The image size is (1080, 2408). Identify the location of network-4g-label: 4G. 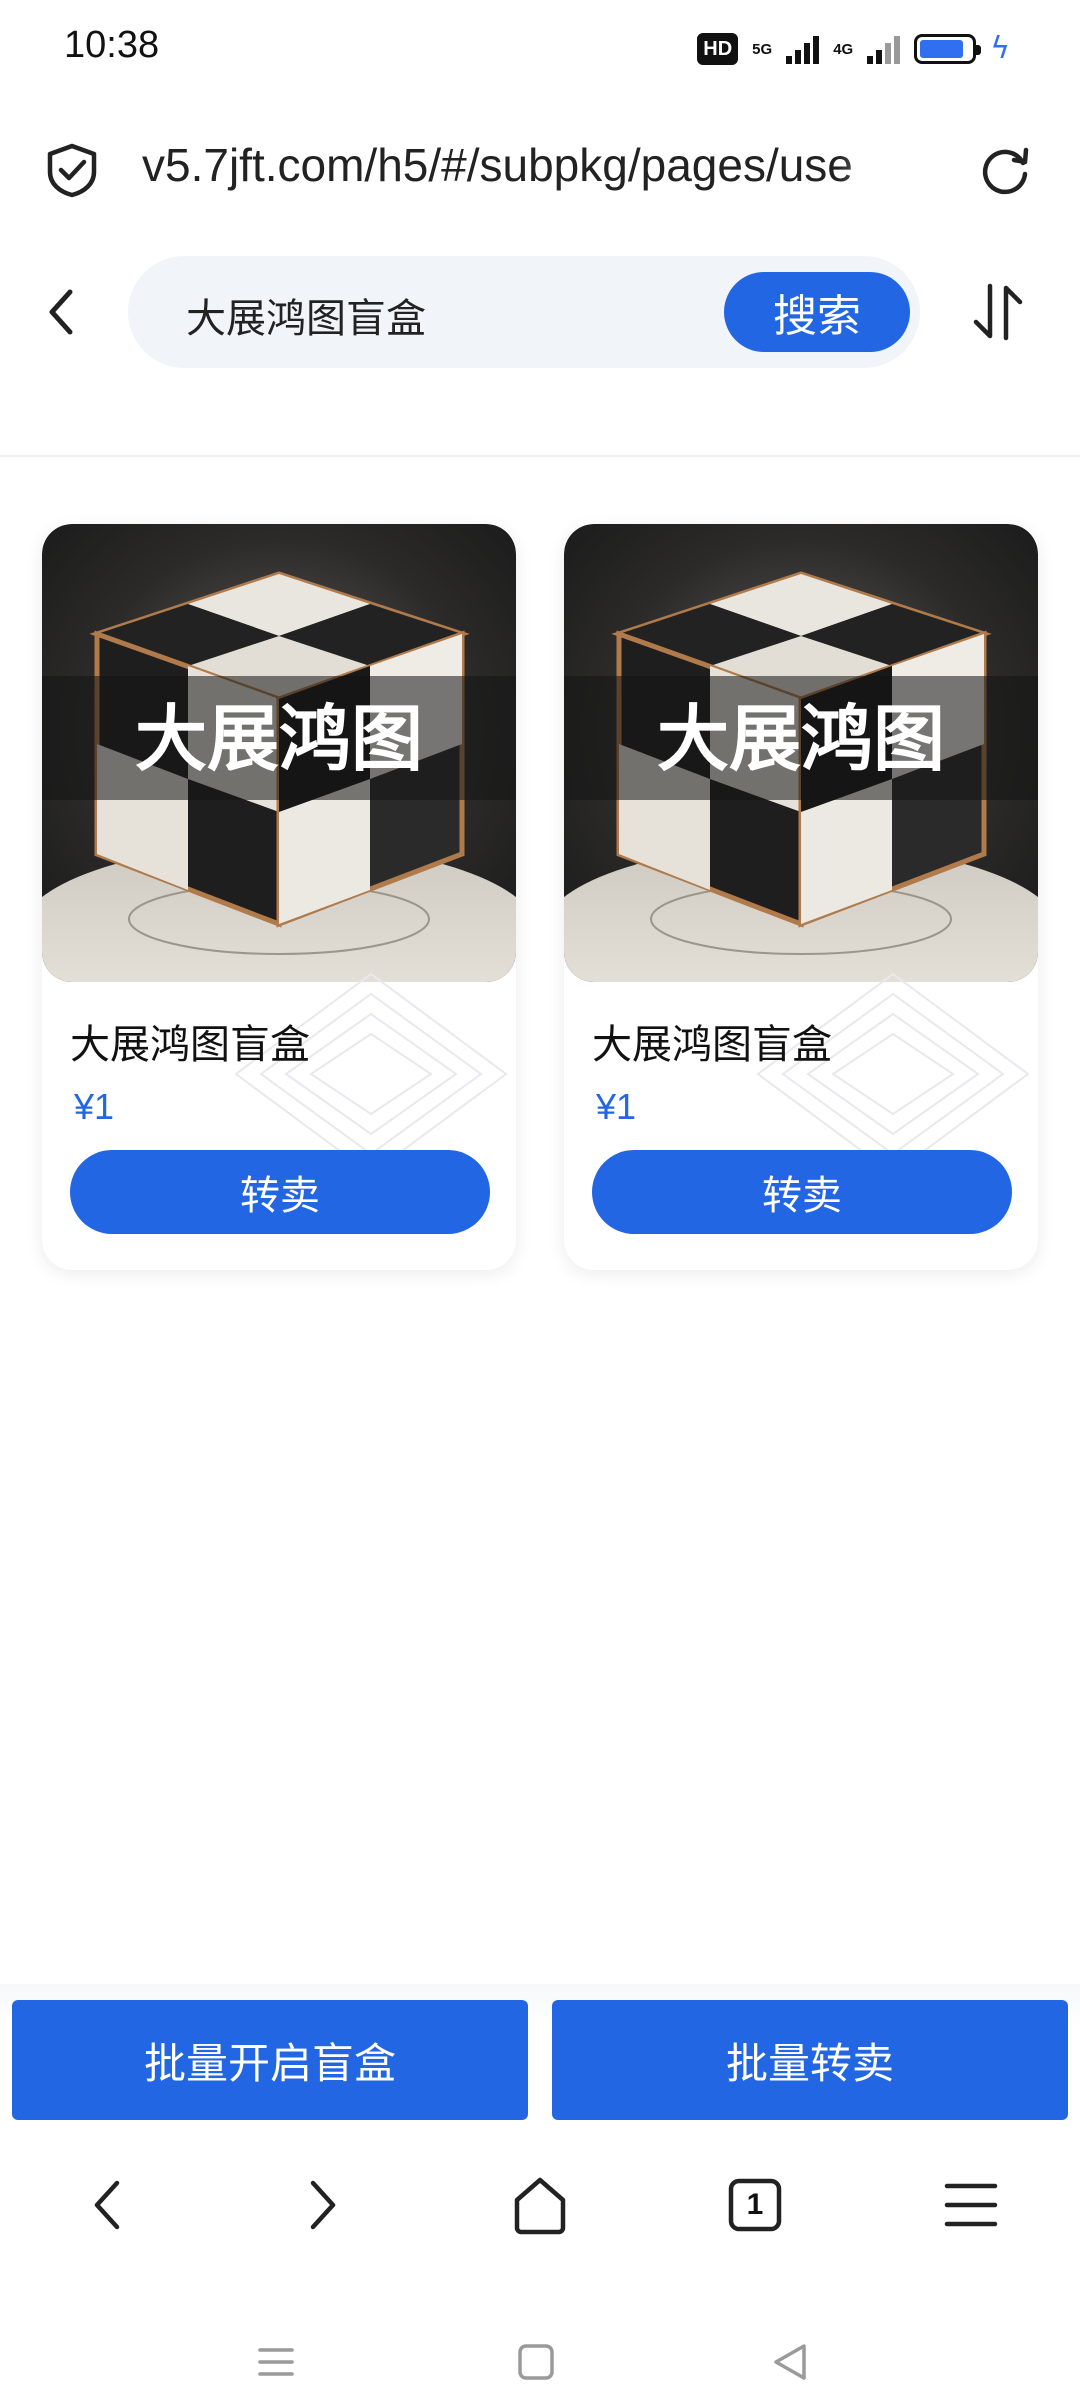
(843, 49).